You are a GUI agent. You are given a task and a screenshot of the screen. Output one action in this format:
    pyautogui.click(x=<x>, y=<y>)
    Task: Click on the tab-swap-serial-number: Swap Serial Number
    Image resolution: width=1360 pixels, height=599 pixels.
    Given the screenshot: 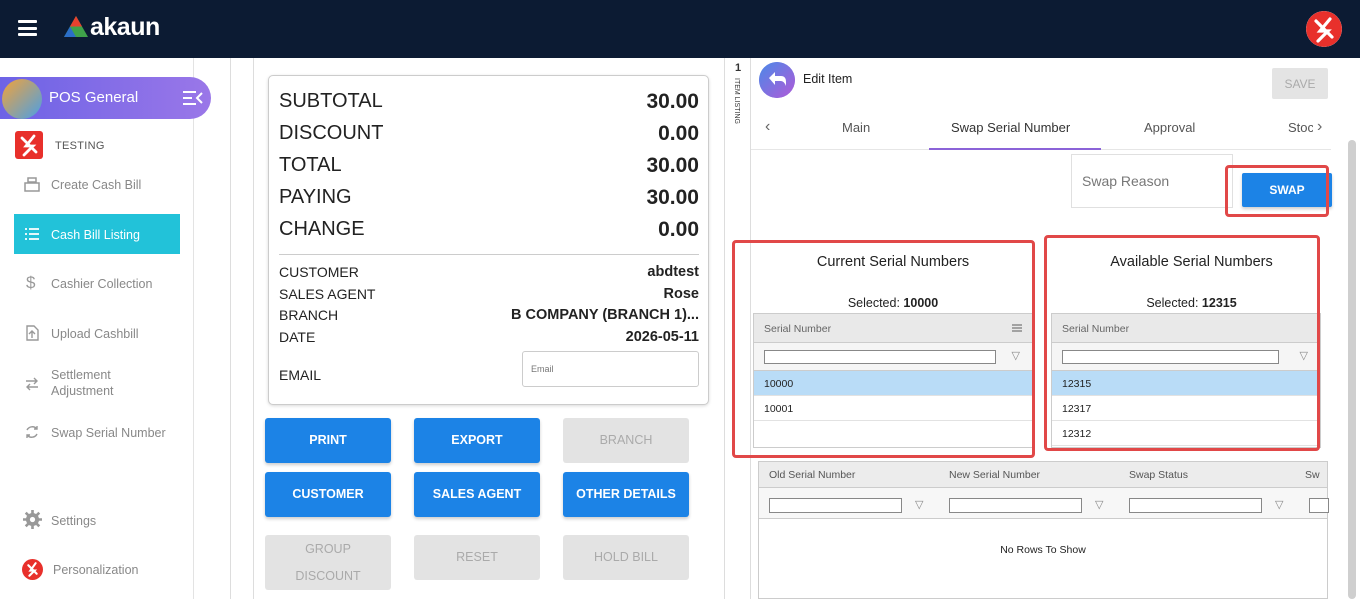 What is the action you would take?
    pyautogui.click(x=1010, y=127)
    